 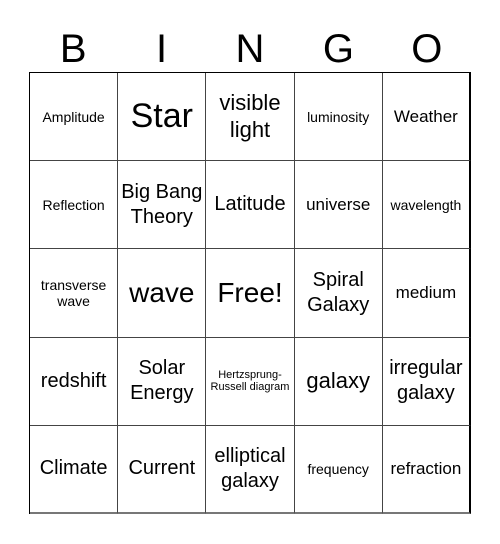 I want to click on cell-label: Weather, so click(x=425, y=116).